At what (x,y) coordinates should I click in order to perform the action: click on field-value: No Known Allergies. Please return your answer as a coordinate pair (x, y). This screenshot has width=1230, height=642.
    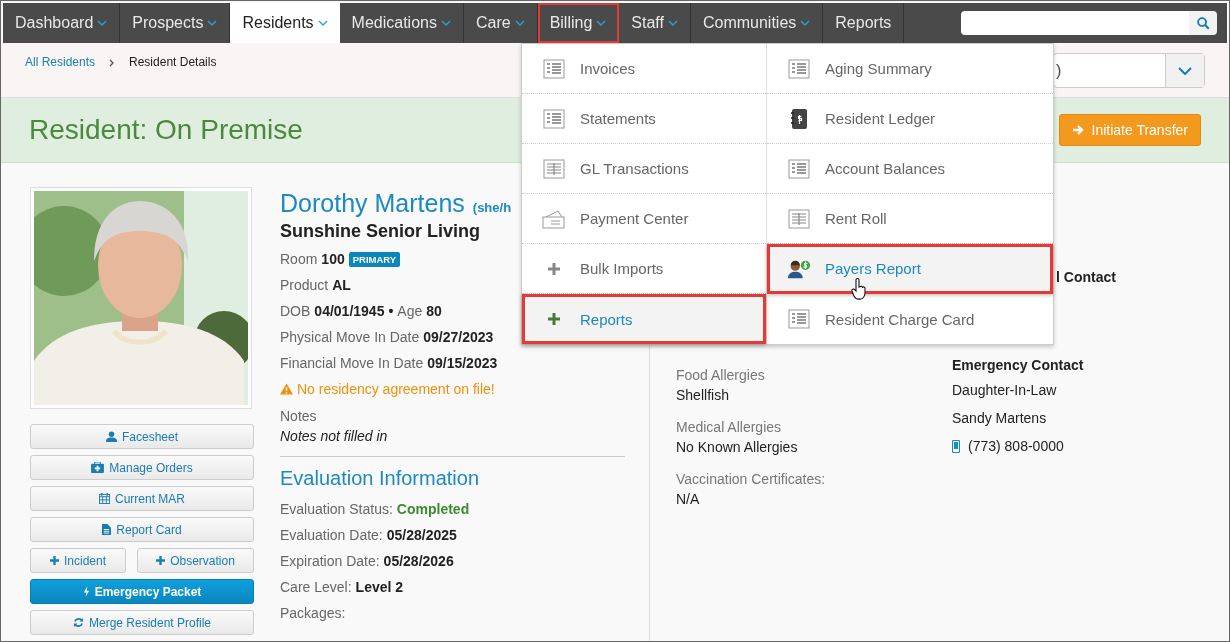
    Looking at the image, I should click on (737, 447).